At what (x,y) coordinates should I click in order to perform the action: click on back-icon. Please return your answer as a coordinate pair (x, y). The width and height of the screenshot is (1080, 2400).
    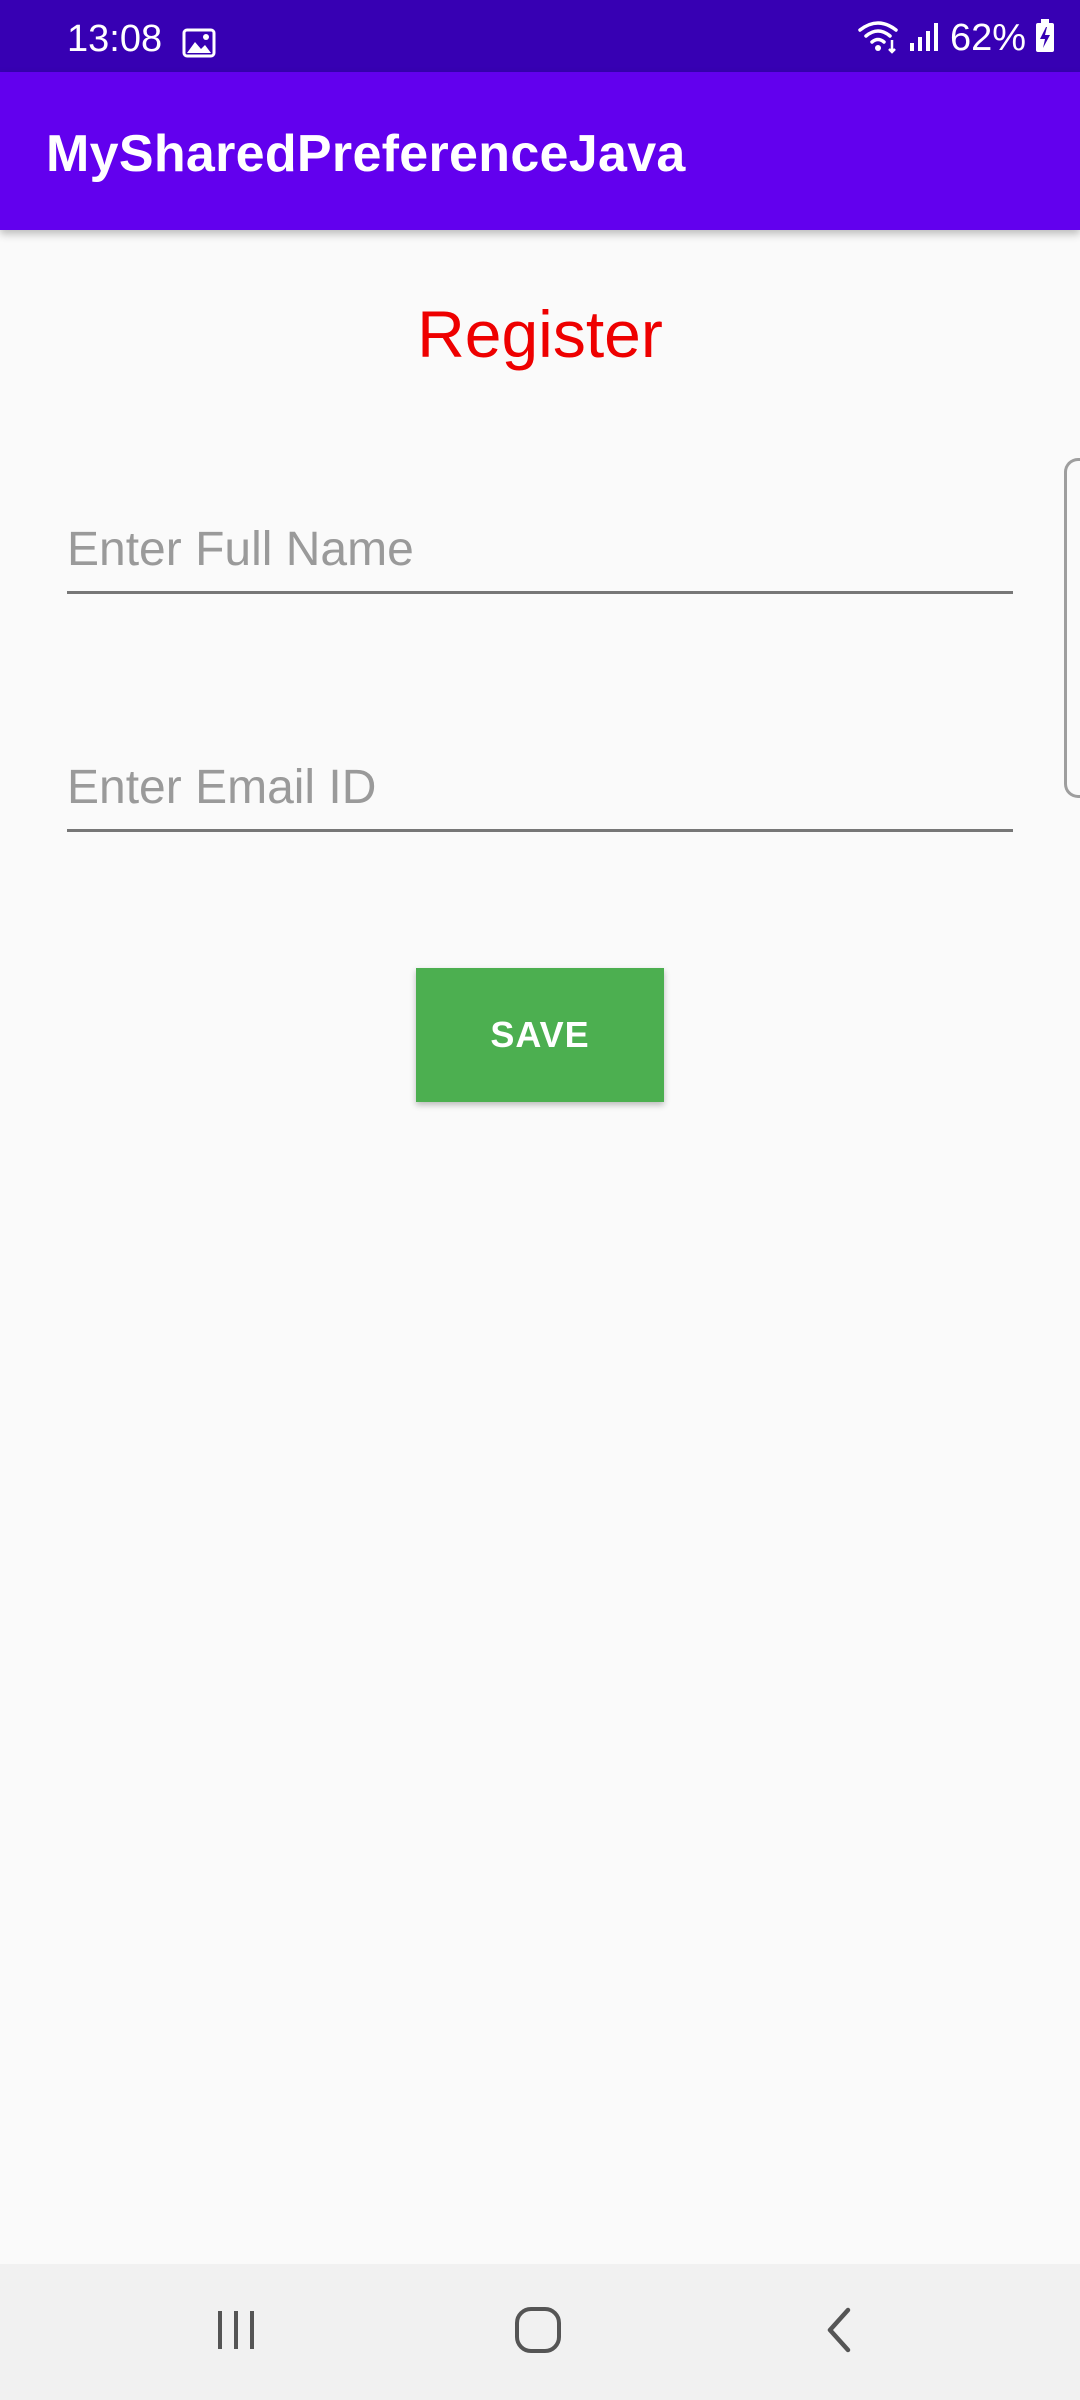
    Looking at the image, I should click on (840, 2332).